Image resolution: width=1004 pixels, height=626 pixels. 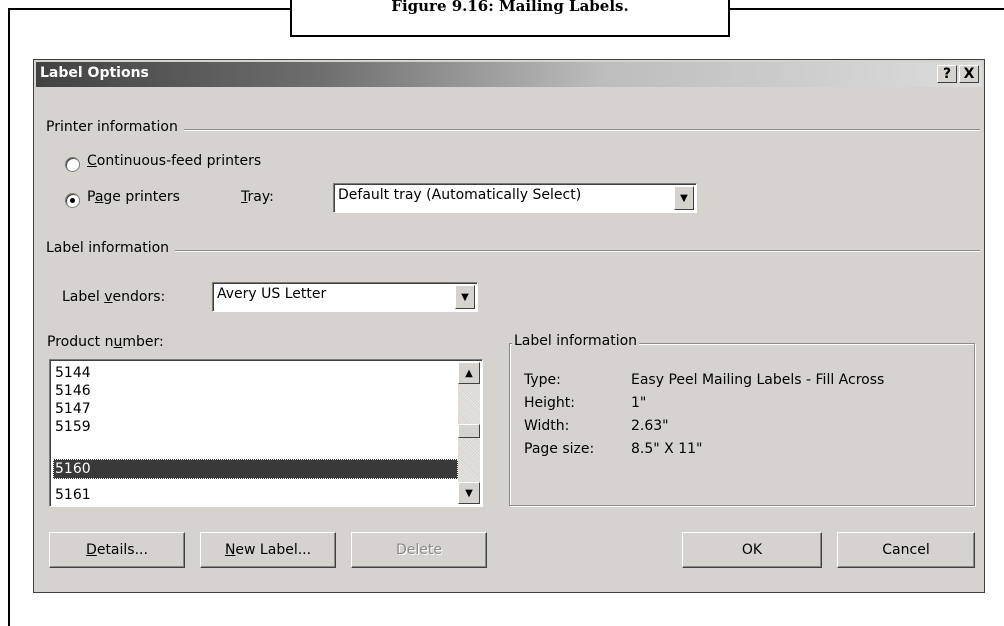 I want to click on tray-select: Default tray (Automatically Select) ▼, so click(x=515, y=198).